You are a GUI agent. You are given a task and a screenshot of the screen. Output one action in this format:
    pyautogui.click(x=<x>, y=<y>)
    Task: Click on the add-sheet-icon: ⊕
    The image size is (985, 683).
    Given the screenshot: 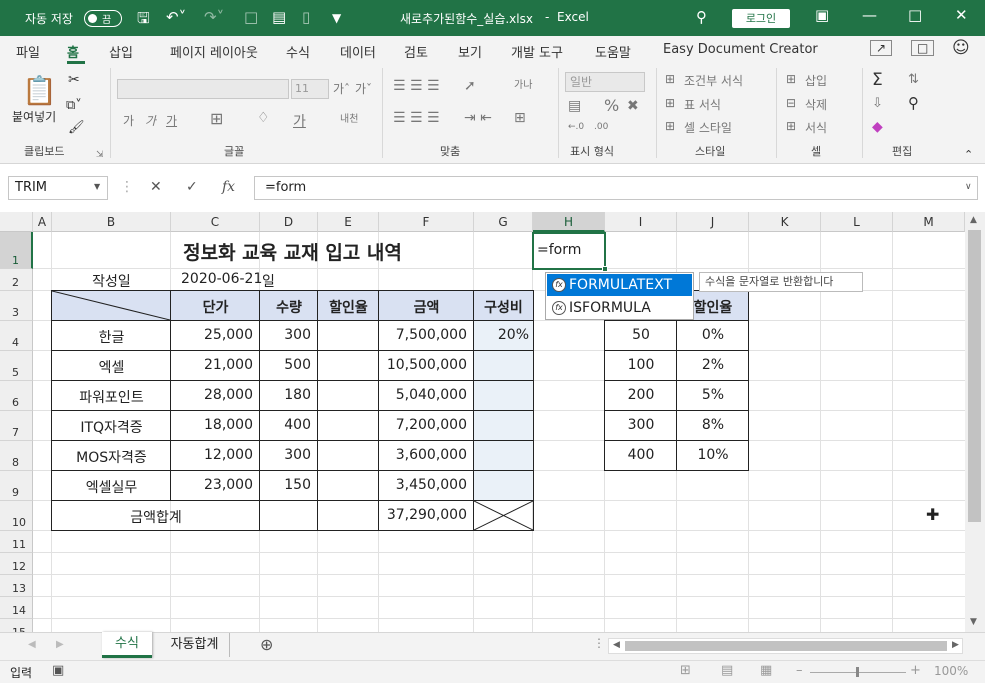 What is the action you would take?
    pyautogui.click(x=266, y=644)
    